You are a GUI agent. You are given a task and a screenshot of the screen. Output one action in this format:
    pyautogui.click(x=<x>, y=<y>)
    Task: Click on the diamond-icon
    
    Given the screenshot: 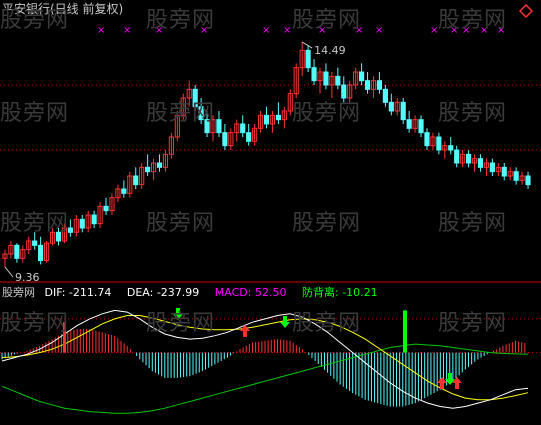 What is the action you would take?
    pyautogui.click(x=526, y=11)
    